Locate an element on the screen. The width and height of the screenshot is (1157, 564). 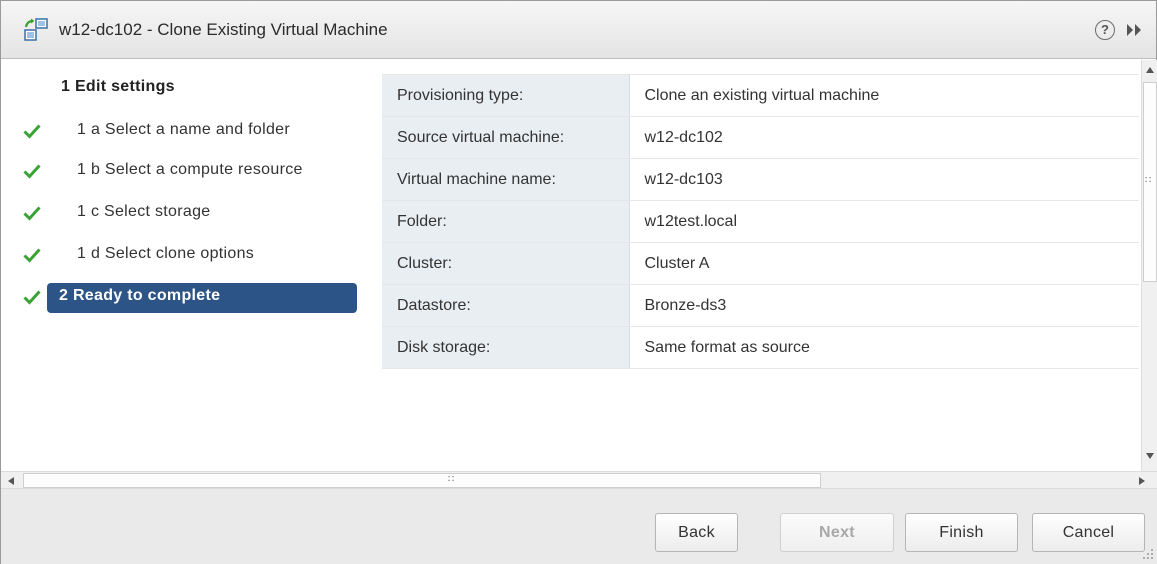
table-row: Folder: w12test.local is located at coordinates (760, 221).